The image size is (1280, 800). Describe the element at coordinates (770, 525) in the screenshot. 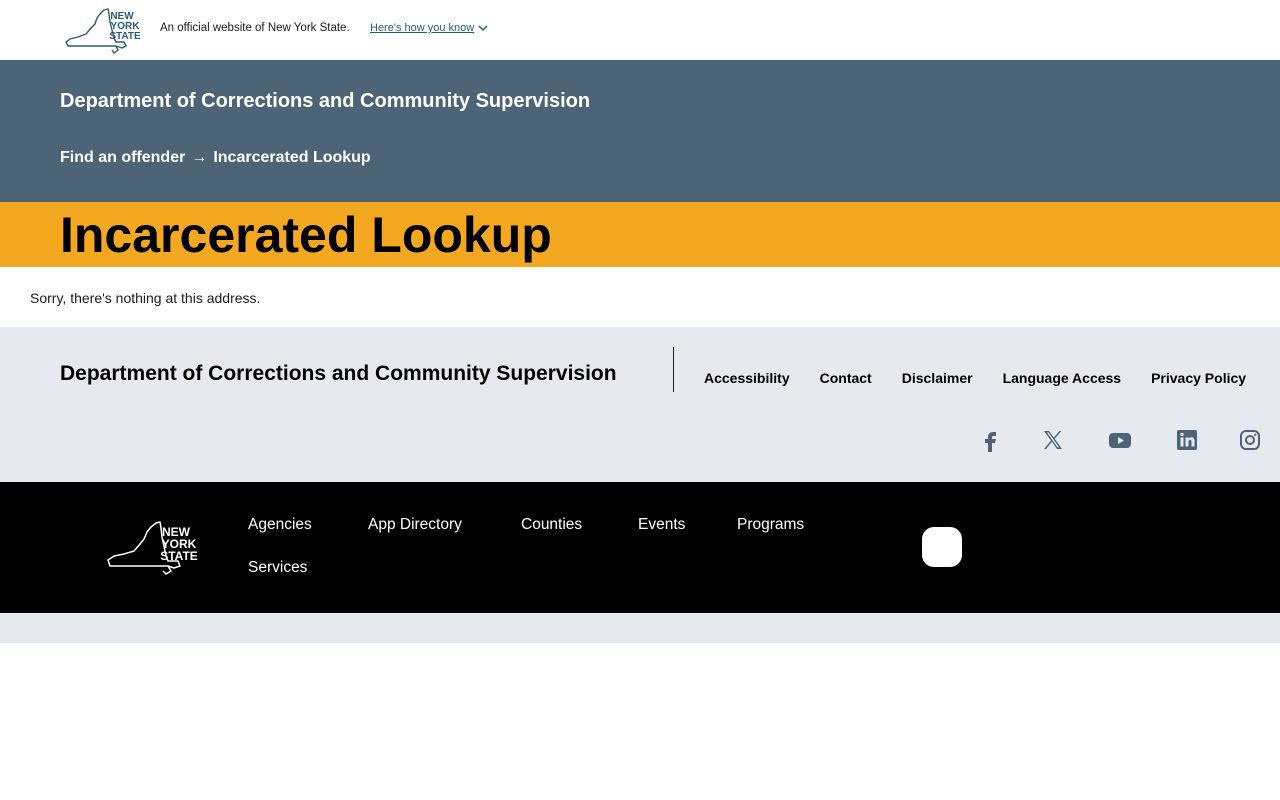

I see `gnav-programs: Programs` at that location.